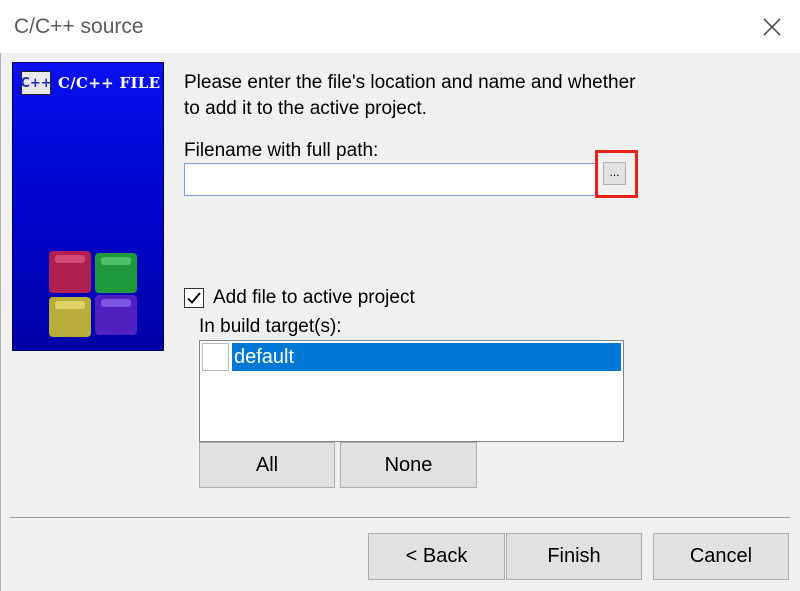 Image resolution: width=800 pixels, height=591 pixels. Describe the element at coordinates (426, 357) in the screenshot. I see `target-label: default` at that location.